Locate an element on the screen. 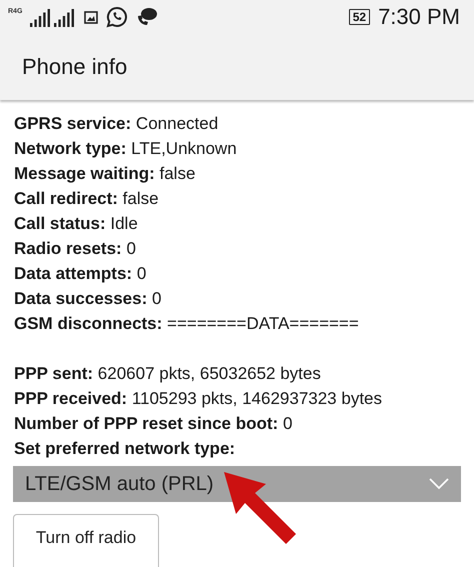  turn-off-radio-button: Turn off radio is located at coordinates (86, 540).